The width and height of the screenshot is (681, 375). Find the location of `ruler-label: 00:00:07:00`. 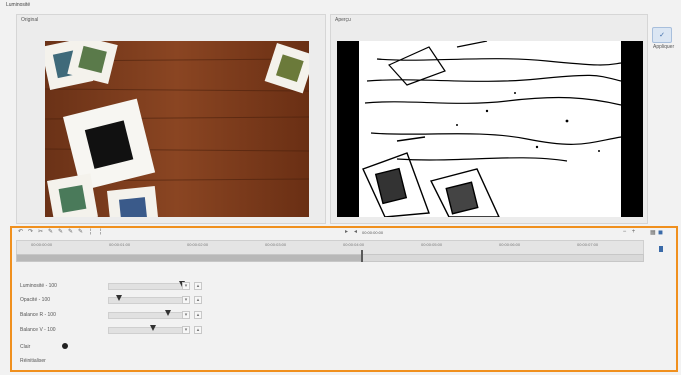

ruler-label: 00:00:07:00 is located at coordinates (588, 244).